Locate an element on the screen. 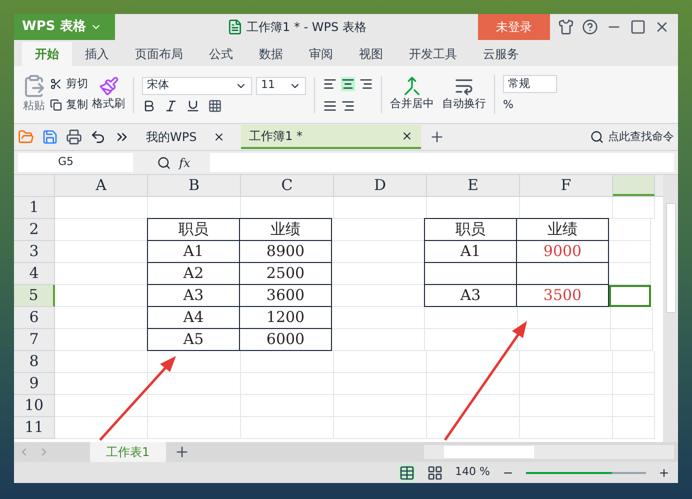 The image size is (692, 499). ribbon-tab: 插入 is located at coordinates (97, 54).